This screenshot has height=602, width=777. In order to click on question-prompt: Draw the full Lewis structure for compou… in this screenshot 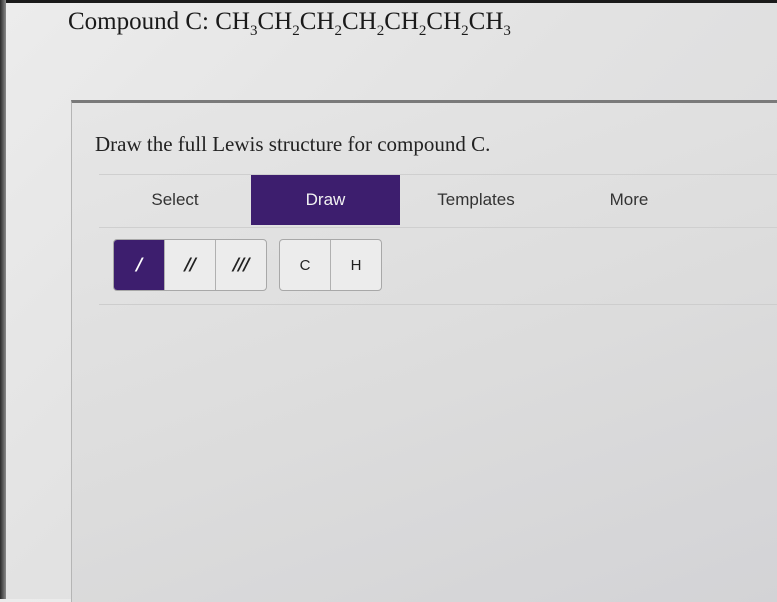, I will do `click(293, 144)`.